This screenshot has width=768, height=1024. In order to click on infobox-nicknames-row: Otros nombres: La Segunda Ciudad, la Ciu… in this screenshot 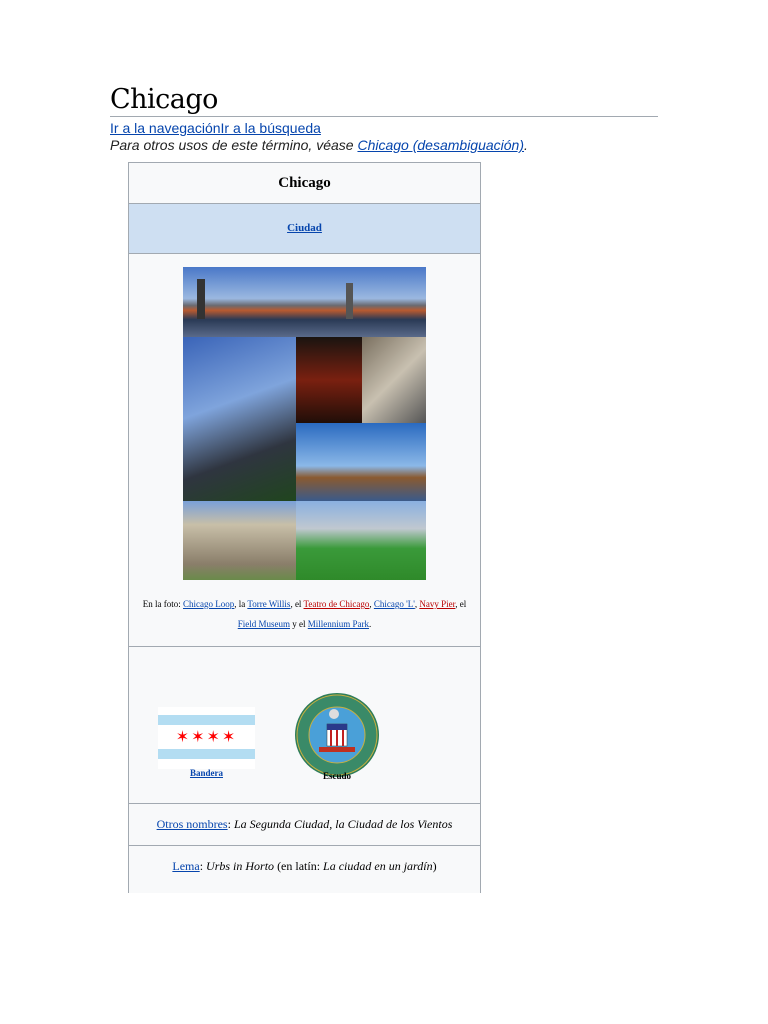, I will do `click(304, 825)`.